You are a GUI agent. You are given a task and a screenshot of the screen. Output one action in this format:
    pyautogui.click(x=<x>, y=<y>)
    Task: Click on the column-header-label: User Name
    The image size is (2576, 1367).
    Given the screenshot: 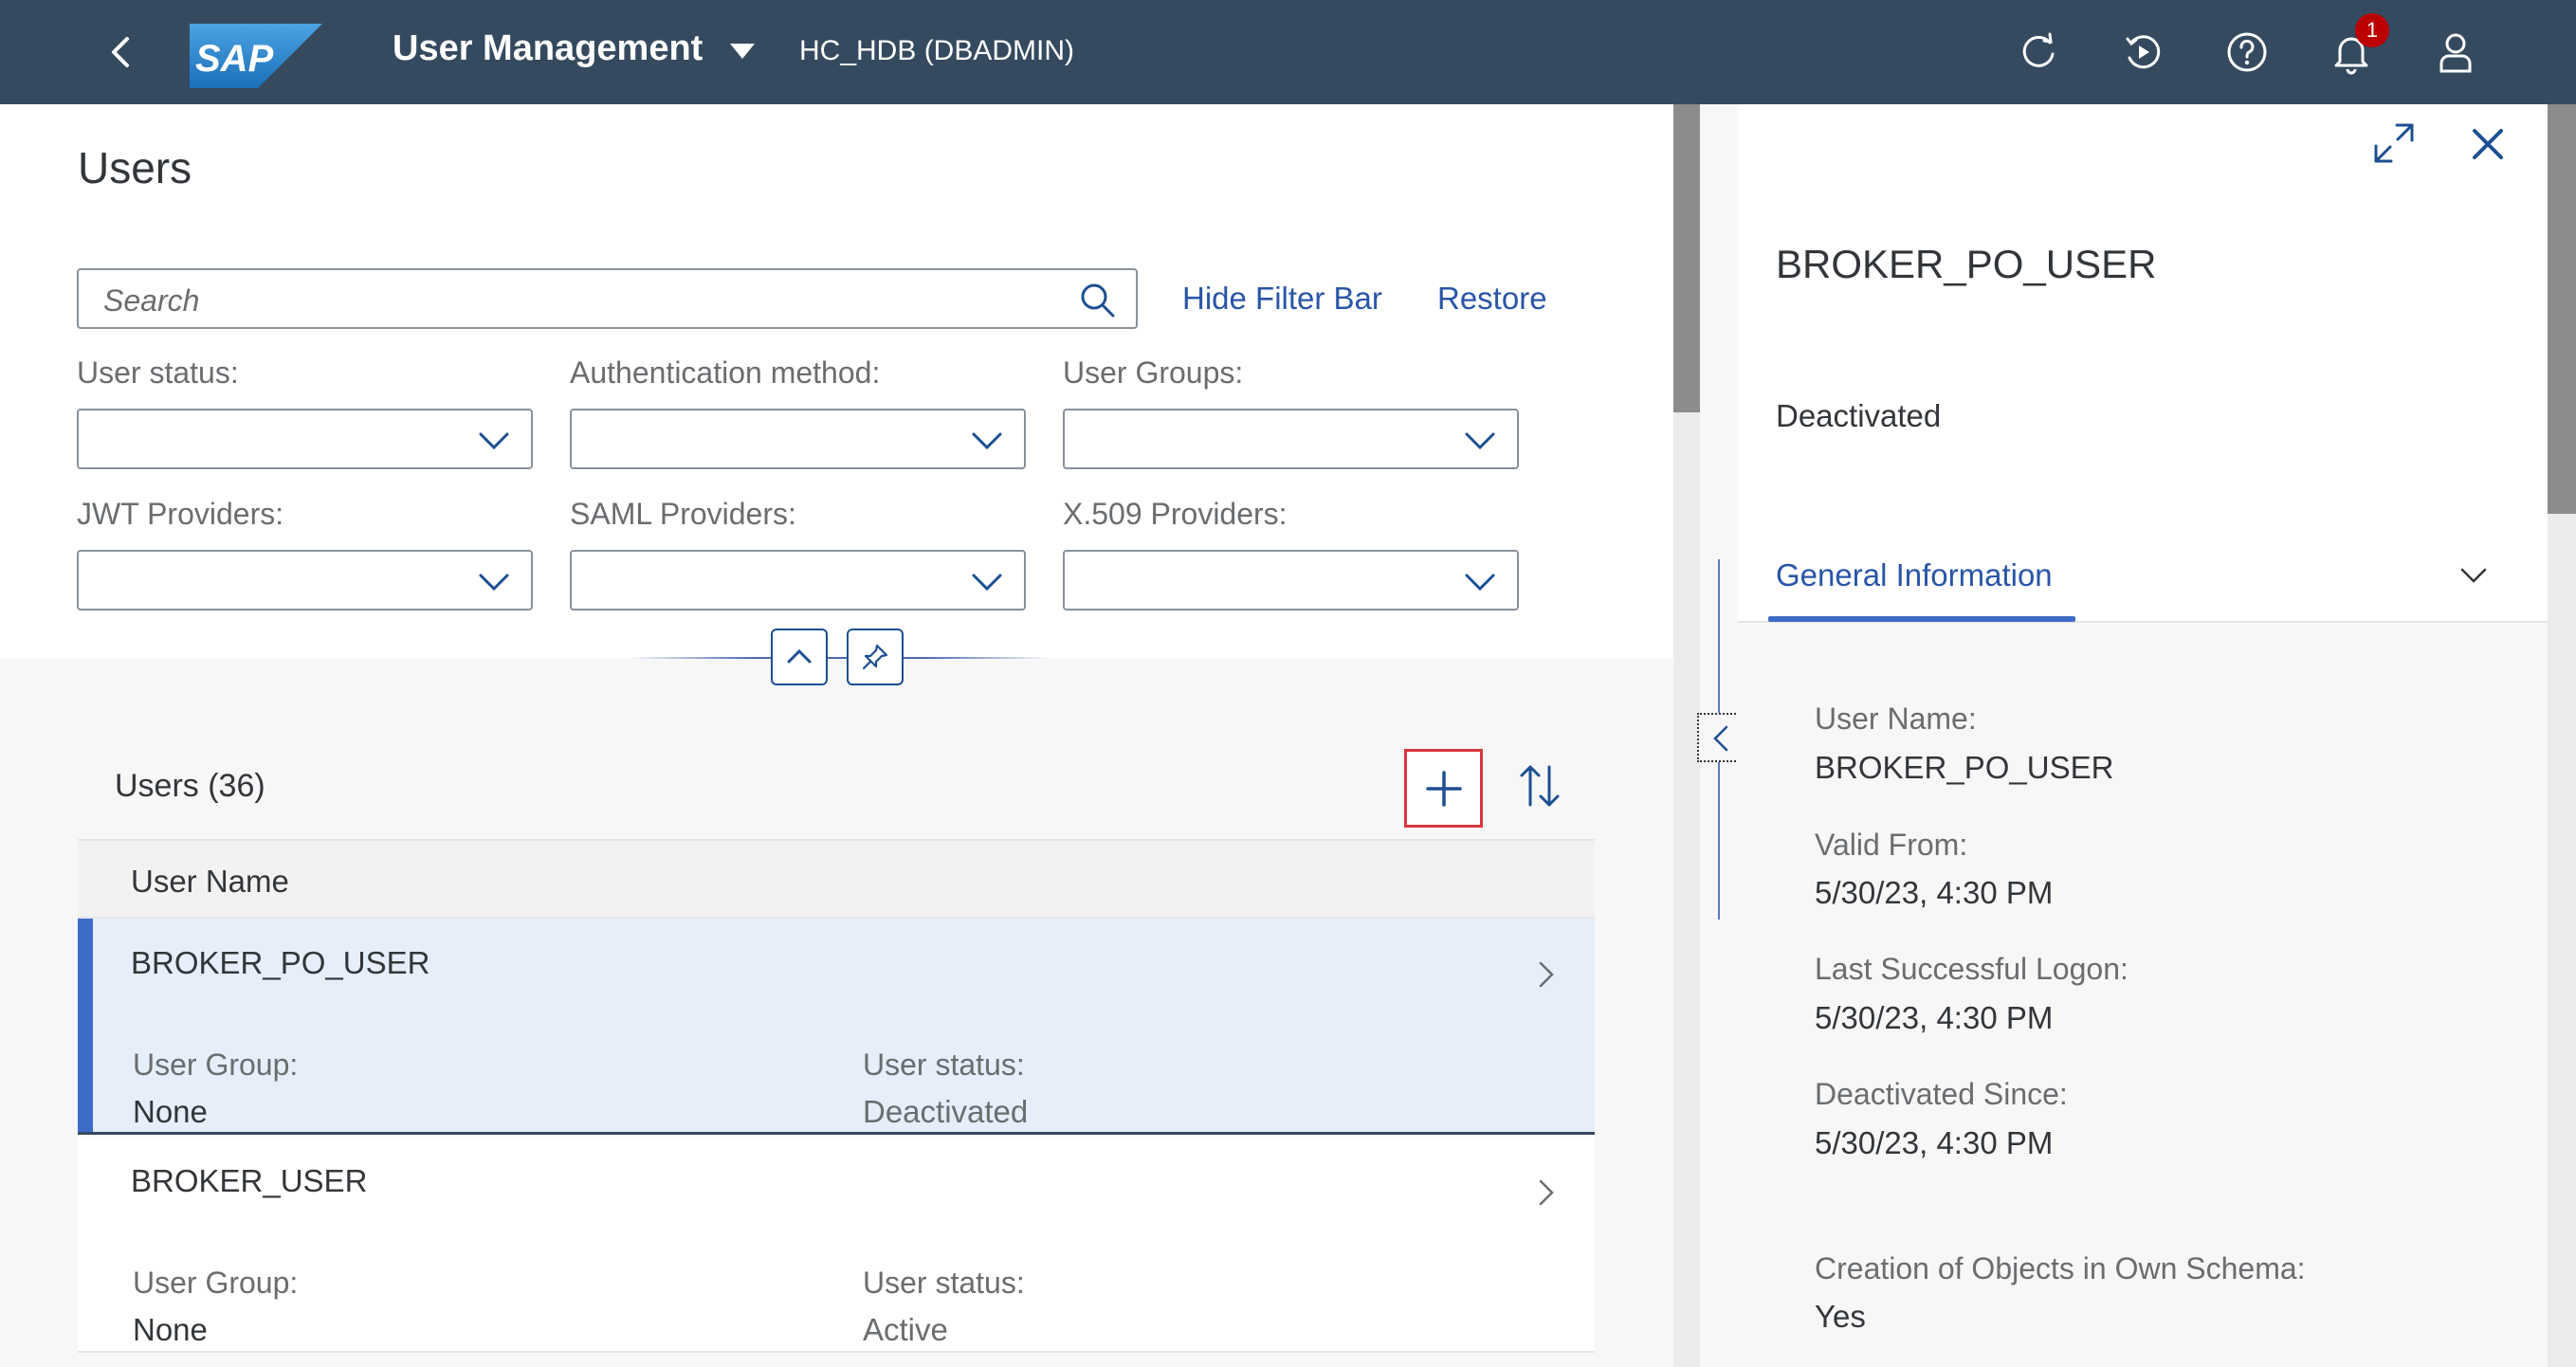 What is the action you would take?
    pyautogui.click(x=210, y=881)
    